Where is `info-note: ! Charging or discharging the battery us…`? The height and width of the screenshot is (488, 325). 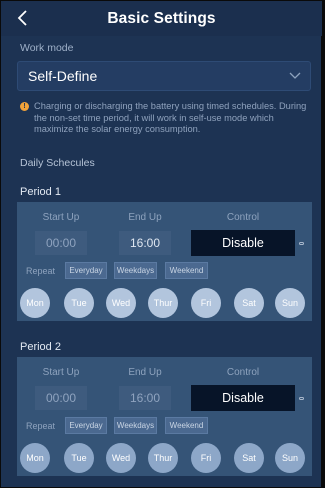
info-note: ! Charging or discharging the battery us… is located at coordinates (165, 118).